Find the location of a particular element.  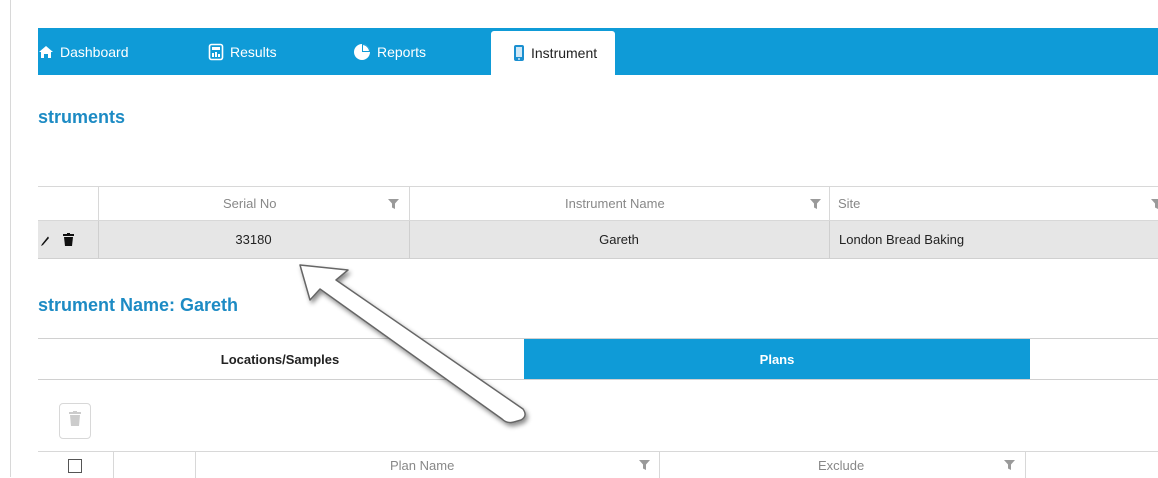

delete-button is located at coordinates (75, 421).